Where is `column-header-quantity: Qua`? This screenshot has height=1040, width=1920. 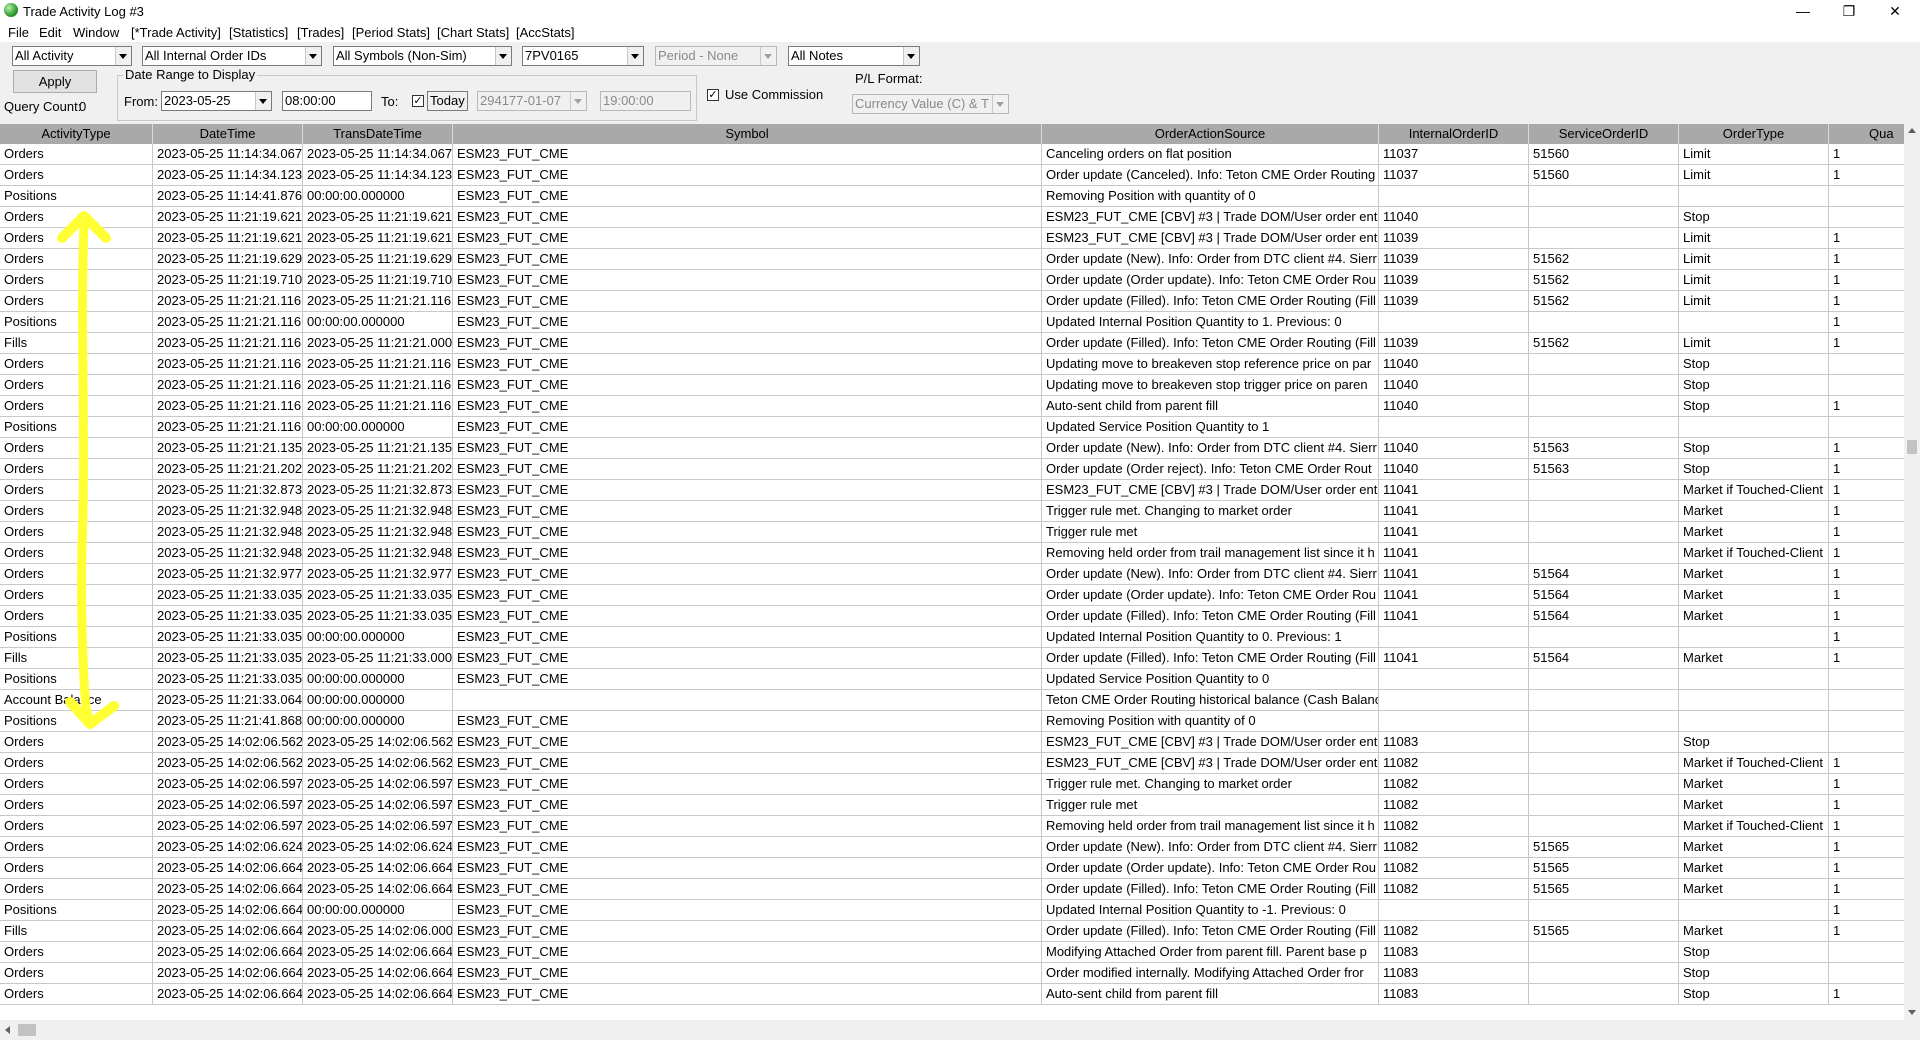 column-header-quantity: Qua is located at coordinates (1866, 134).